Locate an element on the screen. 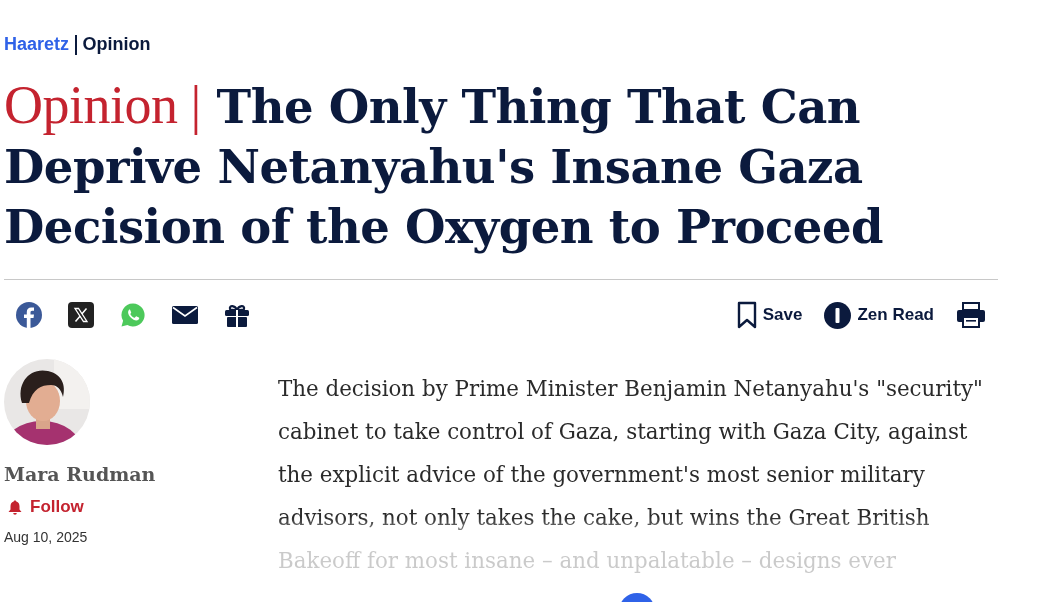  bookmark-icon is located at coordinates (746, 315).